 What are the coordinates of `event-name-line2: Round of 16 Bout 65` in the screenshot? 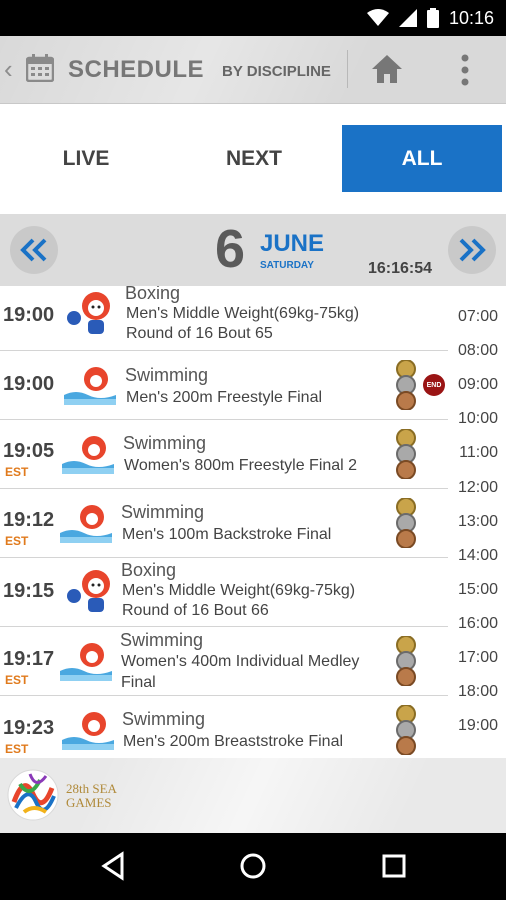 It's located at (199, 333).